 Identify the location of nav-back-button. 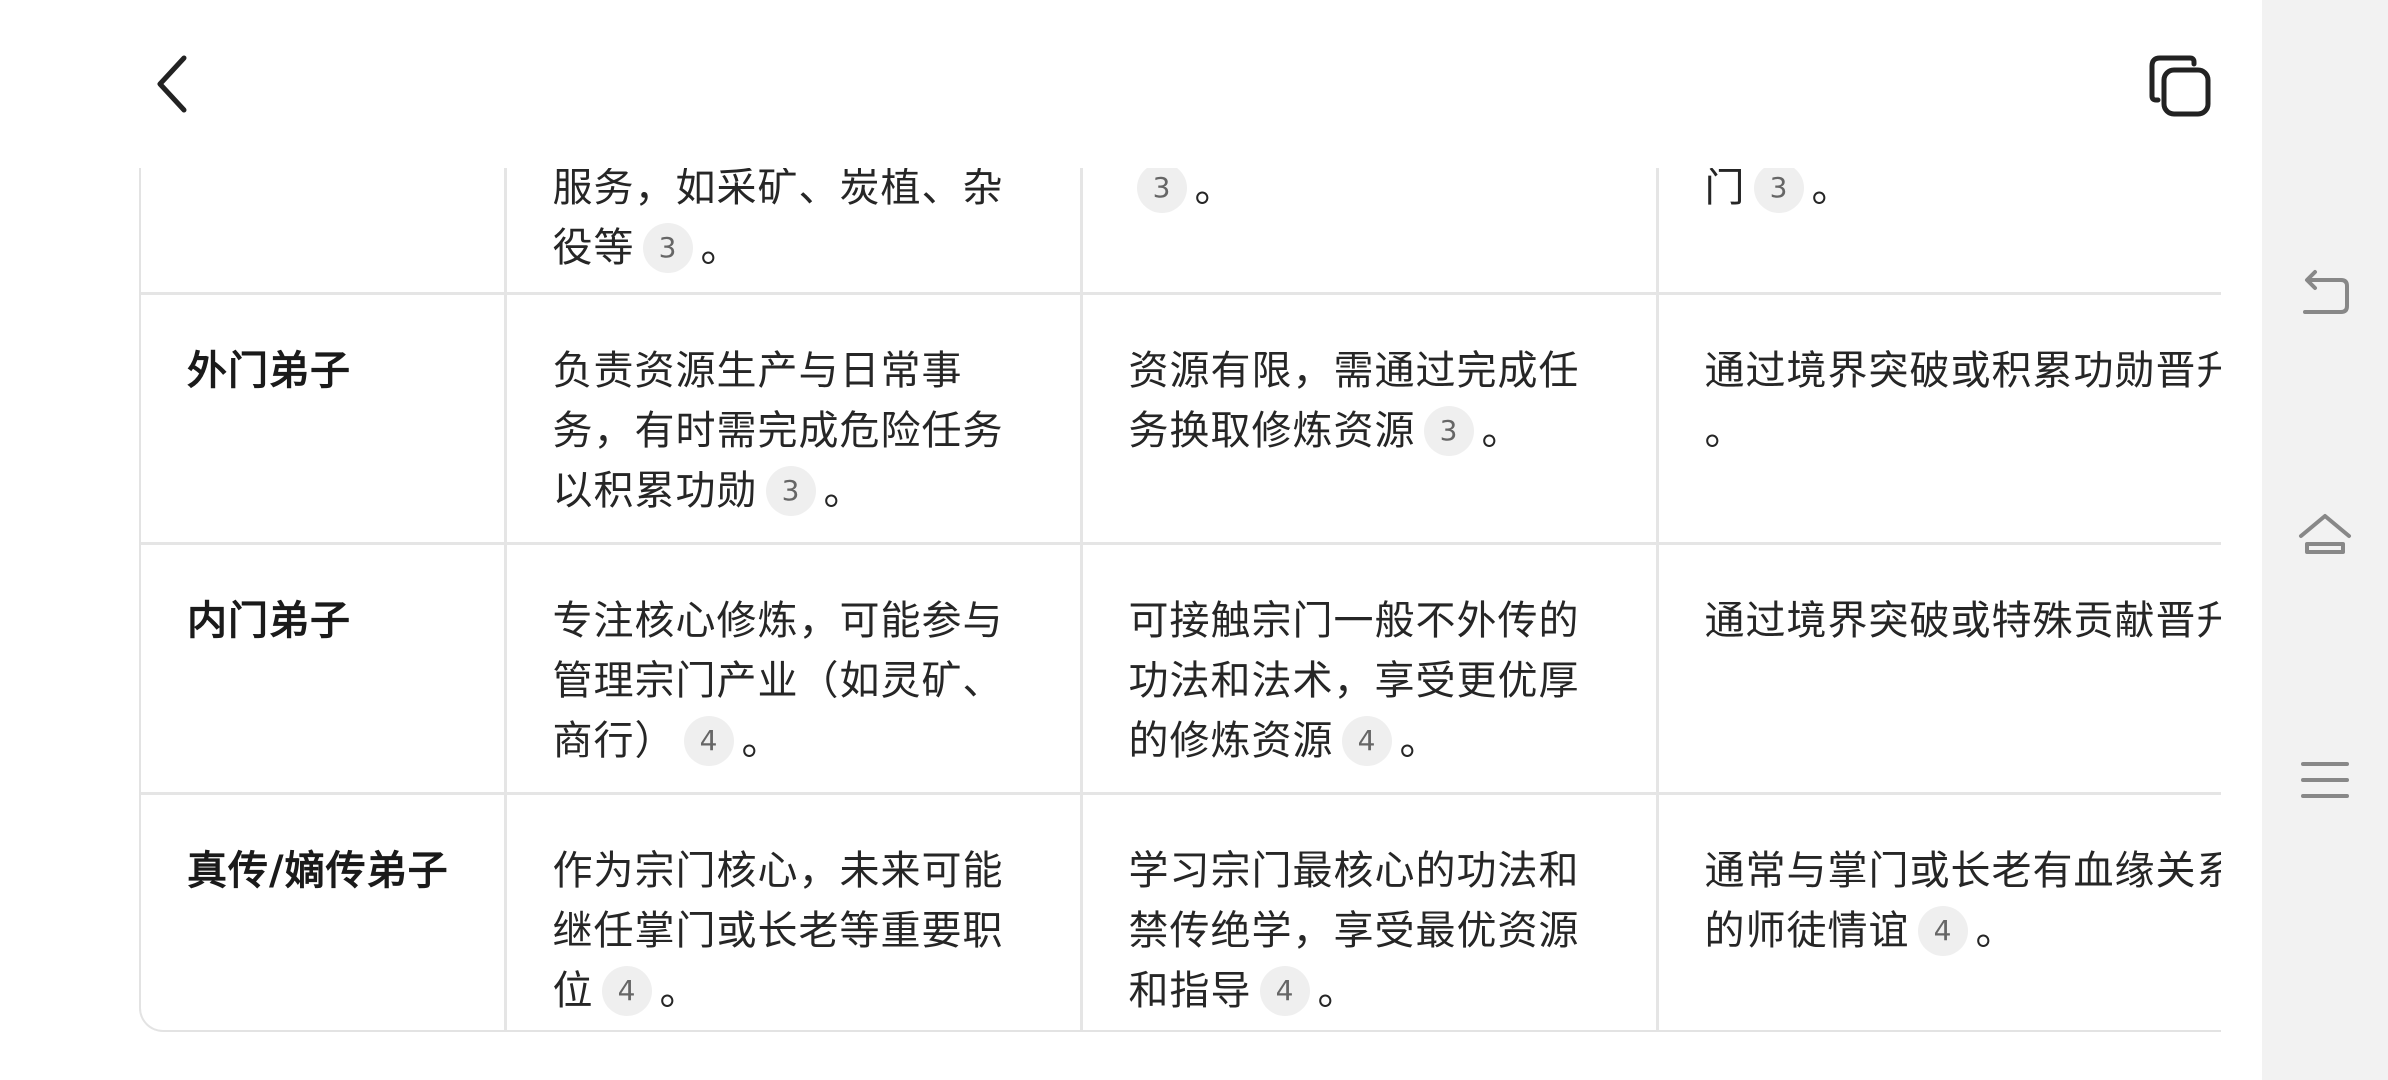
(2325, 296).